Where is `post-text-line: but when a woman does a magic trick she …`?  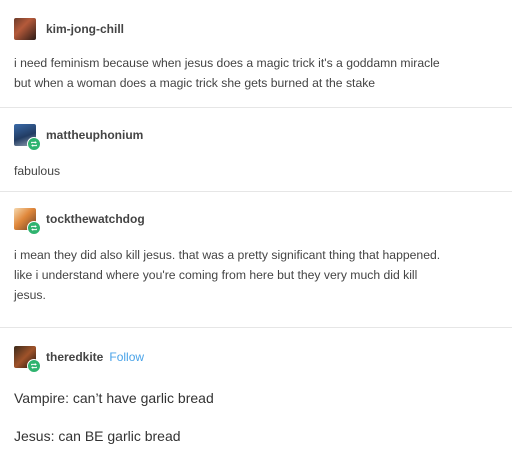 post-text-line: but when a woman does a magic trick she … is located at coordinates (195, 83).